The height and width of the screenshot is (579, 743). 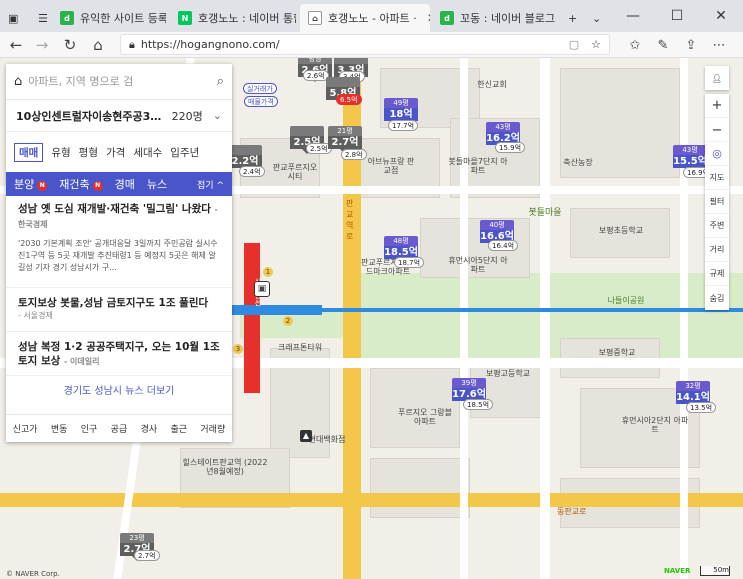 I want to click on place-naru: 나들이공원, so click(x=626, y=300).